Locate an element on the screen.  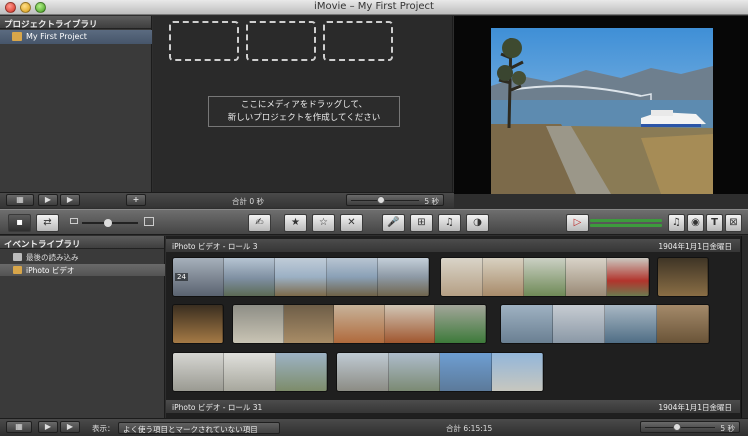
mark-favorite-button: ★ is located at coordinates (295, 223).